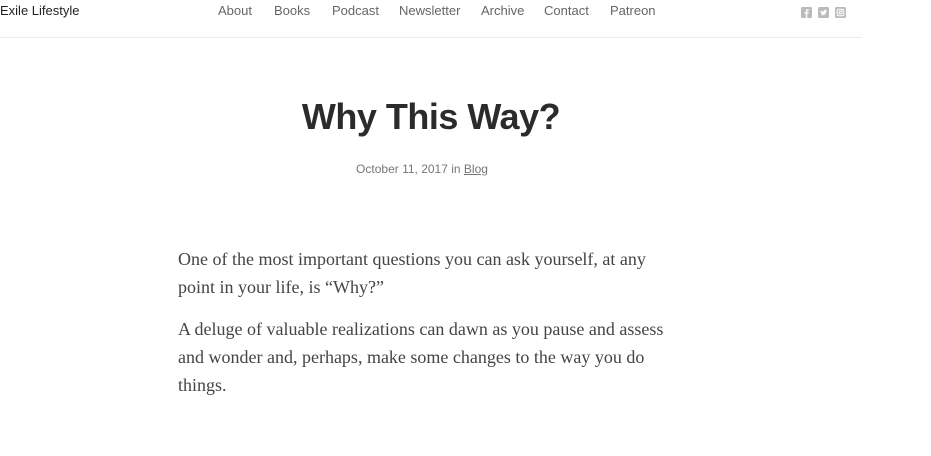 The image size is (931, 456). Describe the element at coordinates (456, 169) in the screenshot. I see `post-meta-in: in` at that location.